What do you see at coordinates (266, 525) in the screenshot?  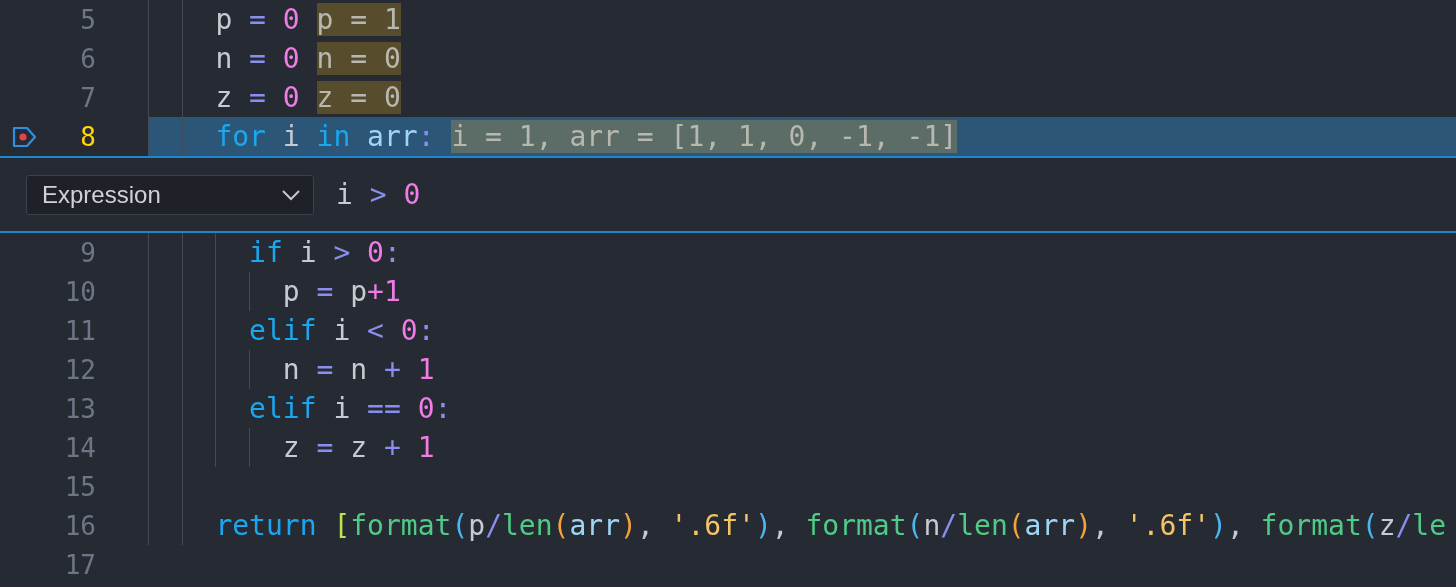 I see `code-token: return` at bounding box center [266, 525].